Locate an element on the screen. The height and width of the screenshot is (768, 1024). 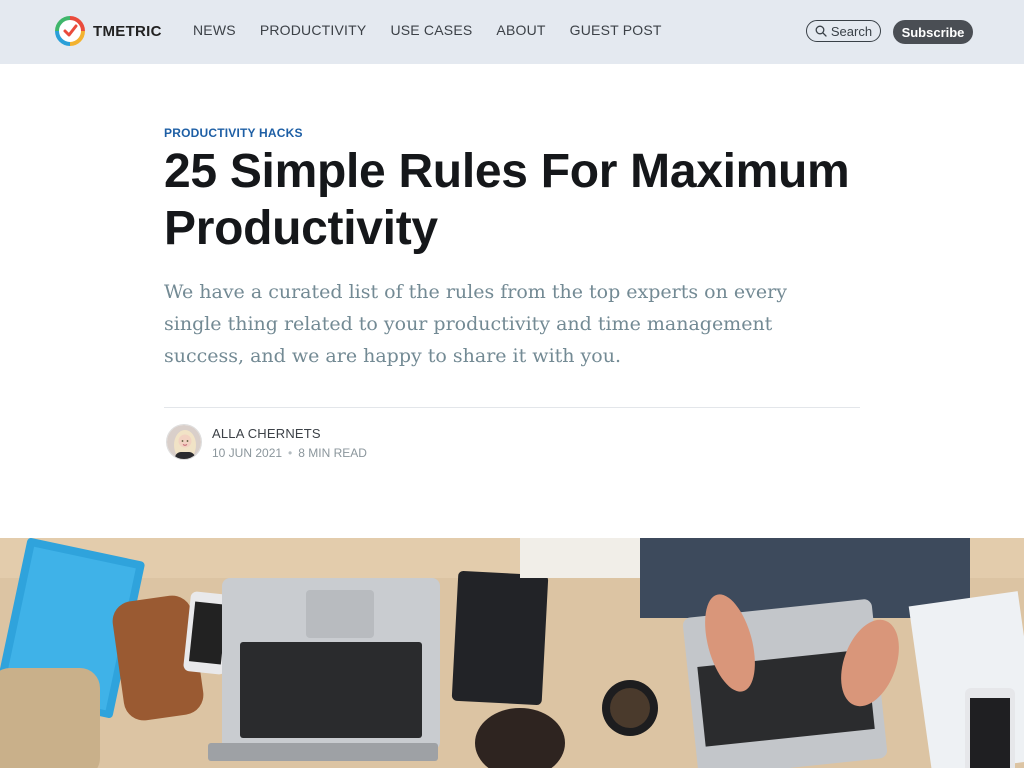
search-button: Search is located at coordinates (843, 31).